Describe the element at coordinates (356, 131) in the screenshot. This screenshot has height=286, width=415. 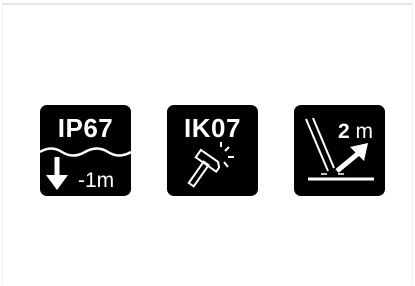
I see `drop-height-label: 2 m` at that location.